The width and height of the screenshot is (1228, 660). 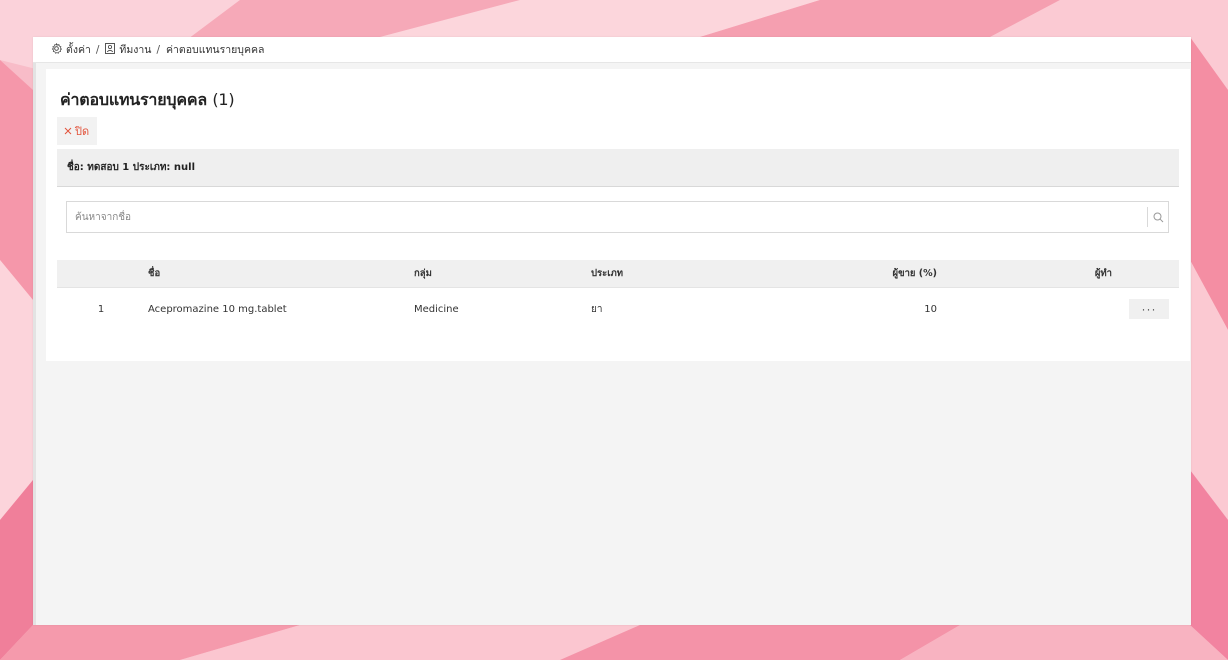 I want to click on search-button, so click(x=1157, y=217).